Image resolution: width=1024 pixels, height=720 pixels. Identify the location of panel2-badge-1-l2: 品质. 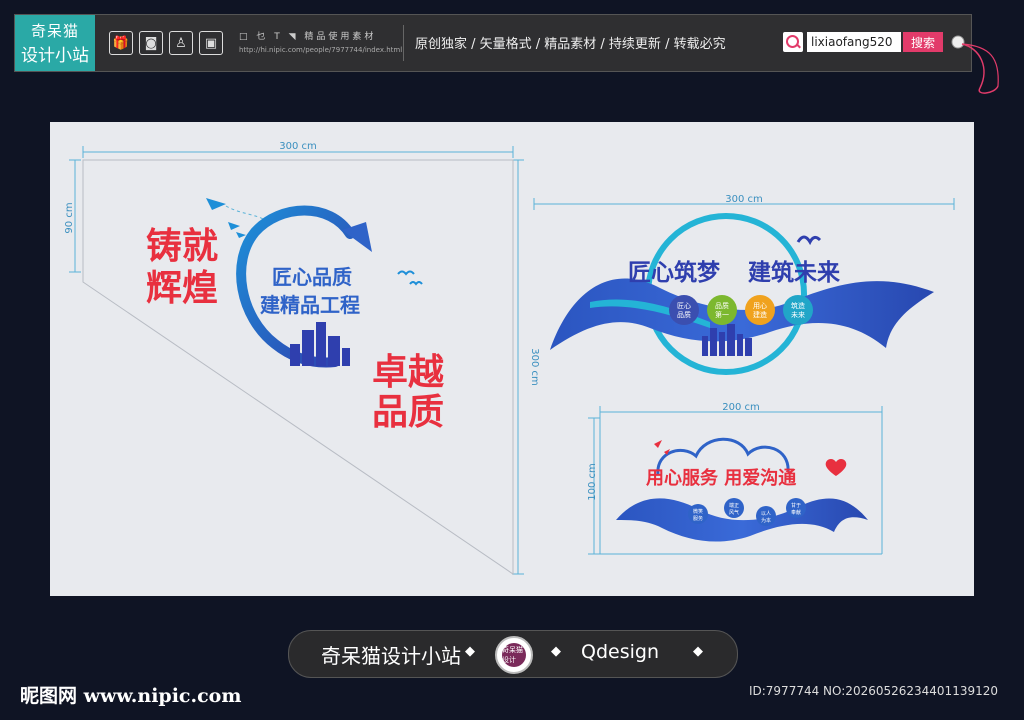
(684, 314).